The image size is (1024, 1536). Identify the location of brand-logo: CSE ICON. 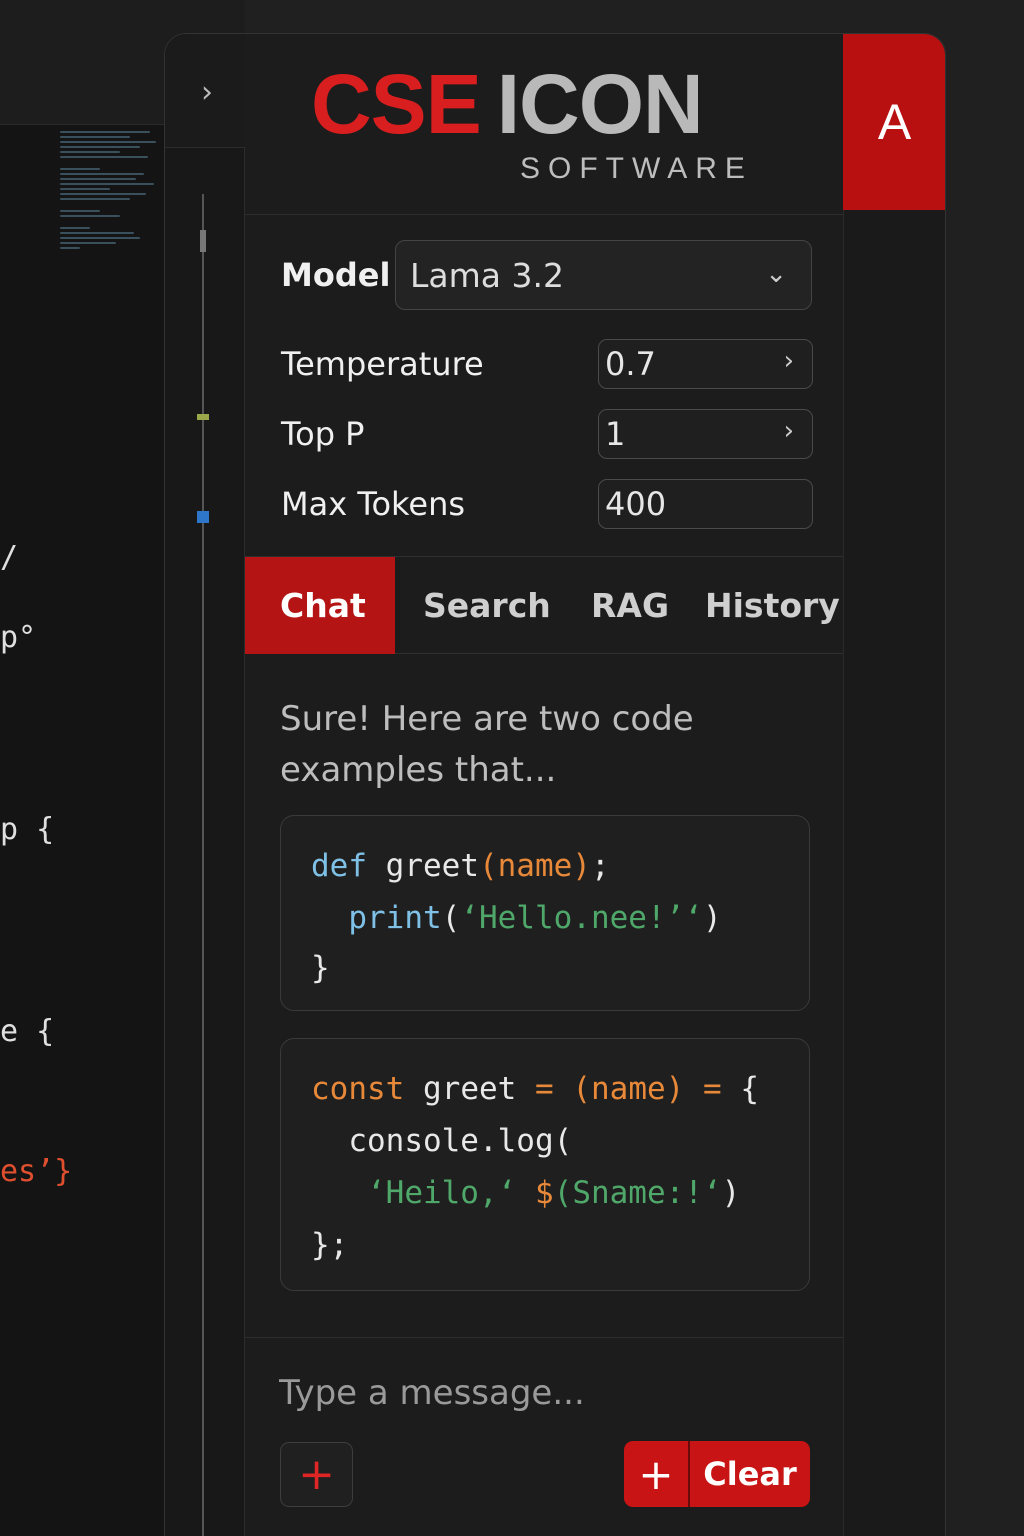
(507, 104).